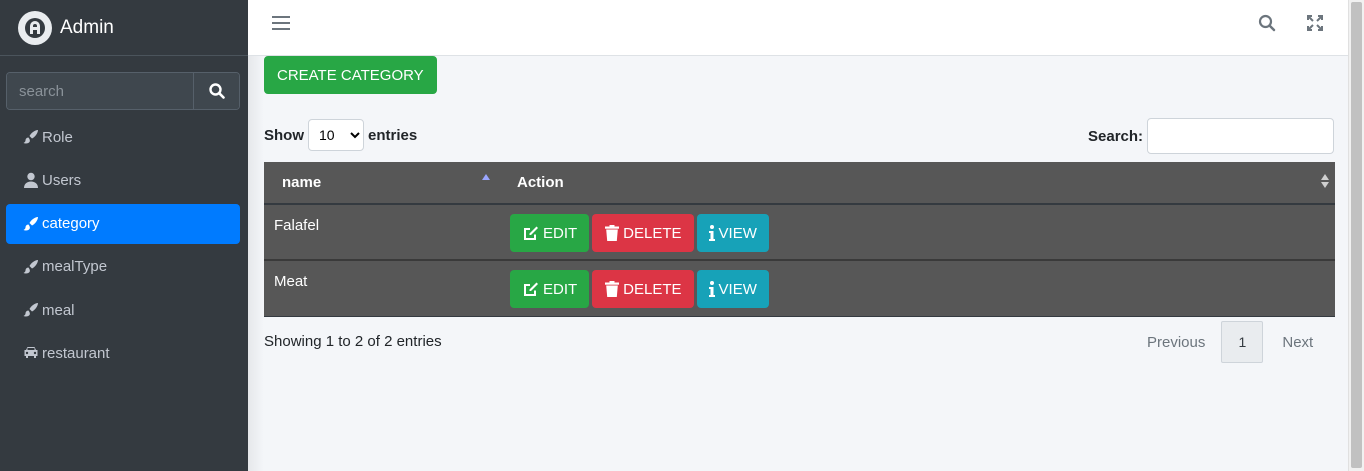 Image resolution: width=1364 pixels, height=471 pixels. What do you see at coordinates (382, 183) in the screenshot?
I see `column-header-name: name` at bounding box center [382, 183].